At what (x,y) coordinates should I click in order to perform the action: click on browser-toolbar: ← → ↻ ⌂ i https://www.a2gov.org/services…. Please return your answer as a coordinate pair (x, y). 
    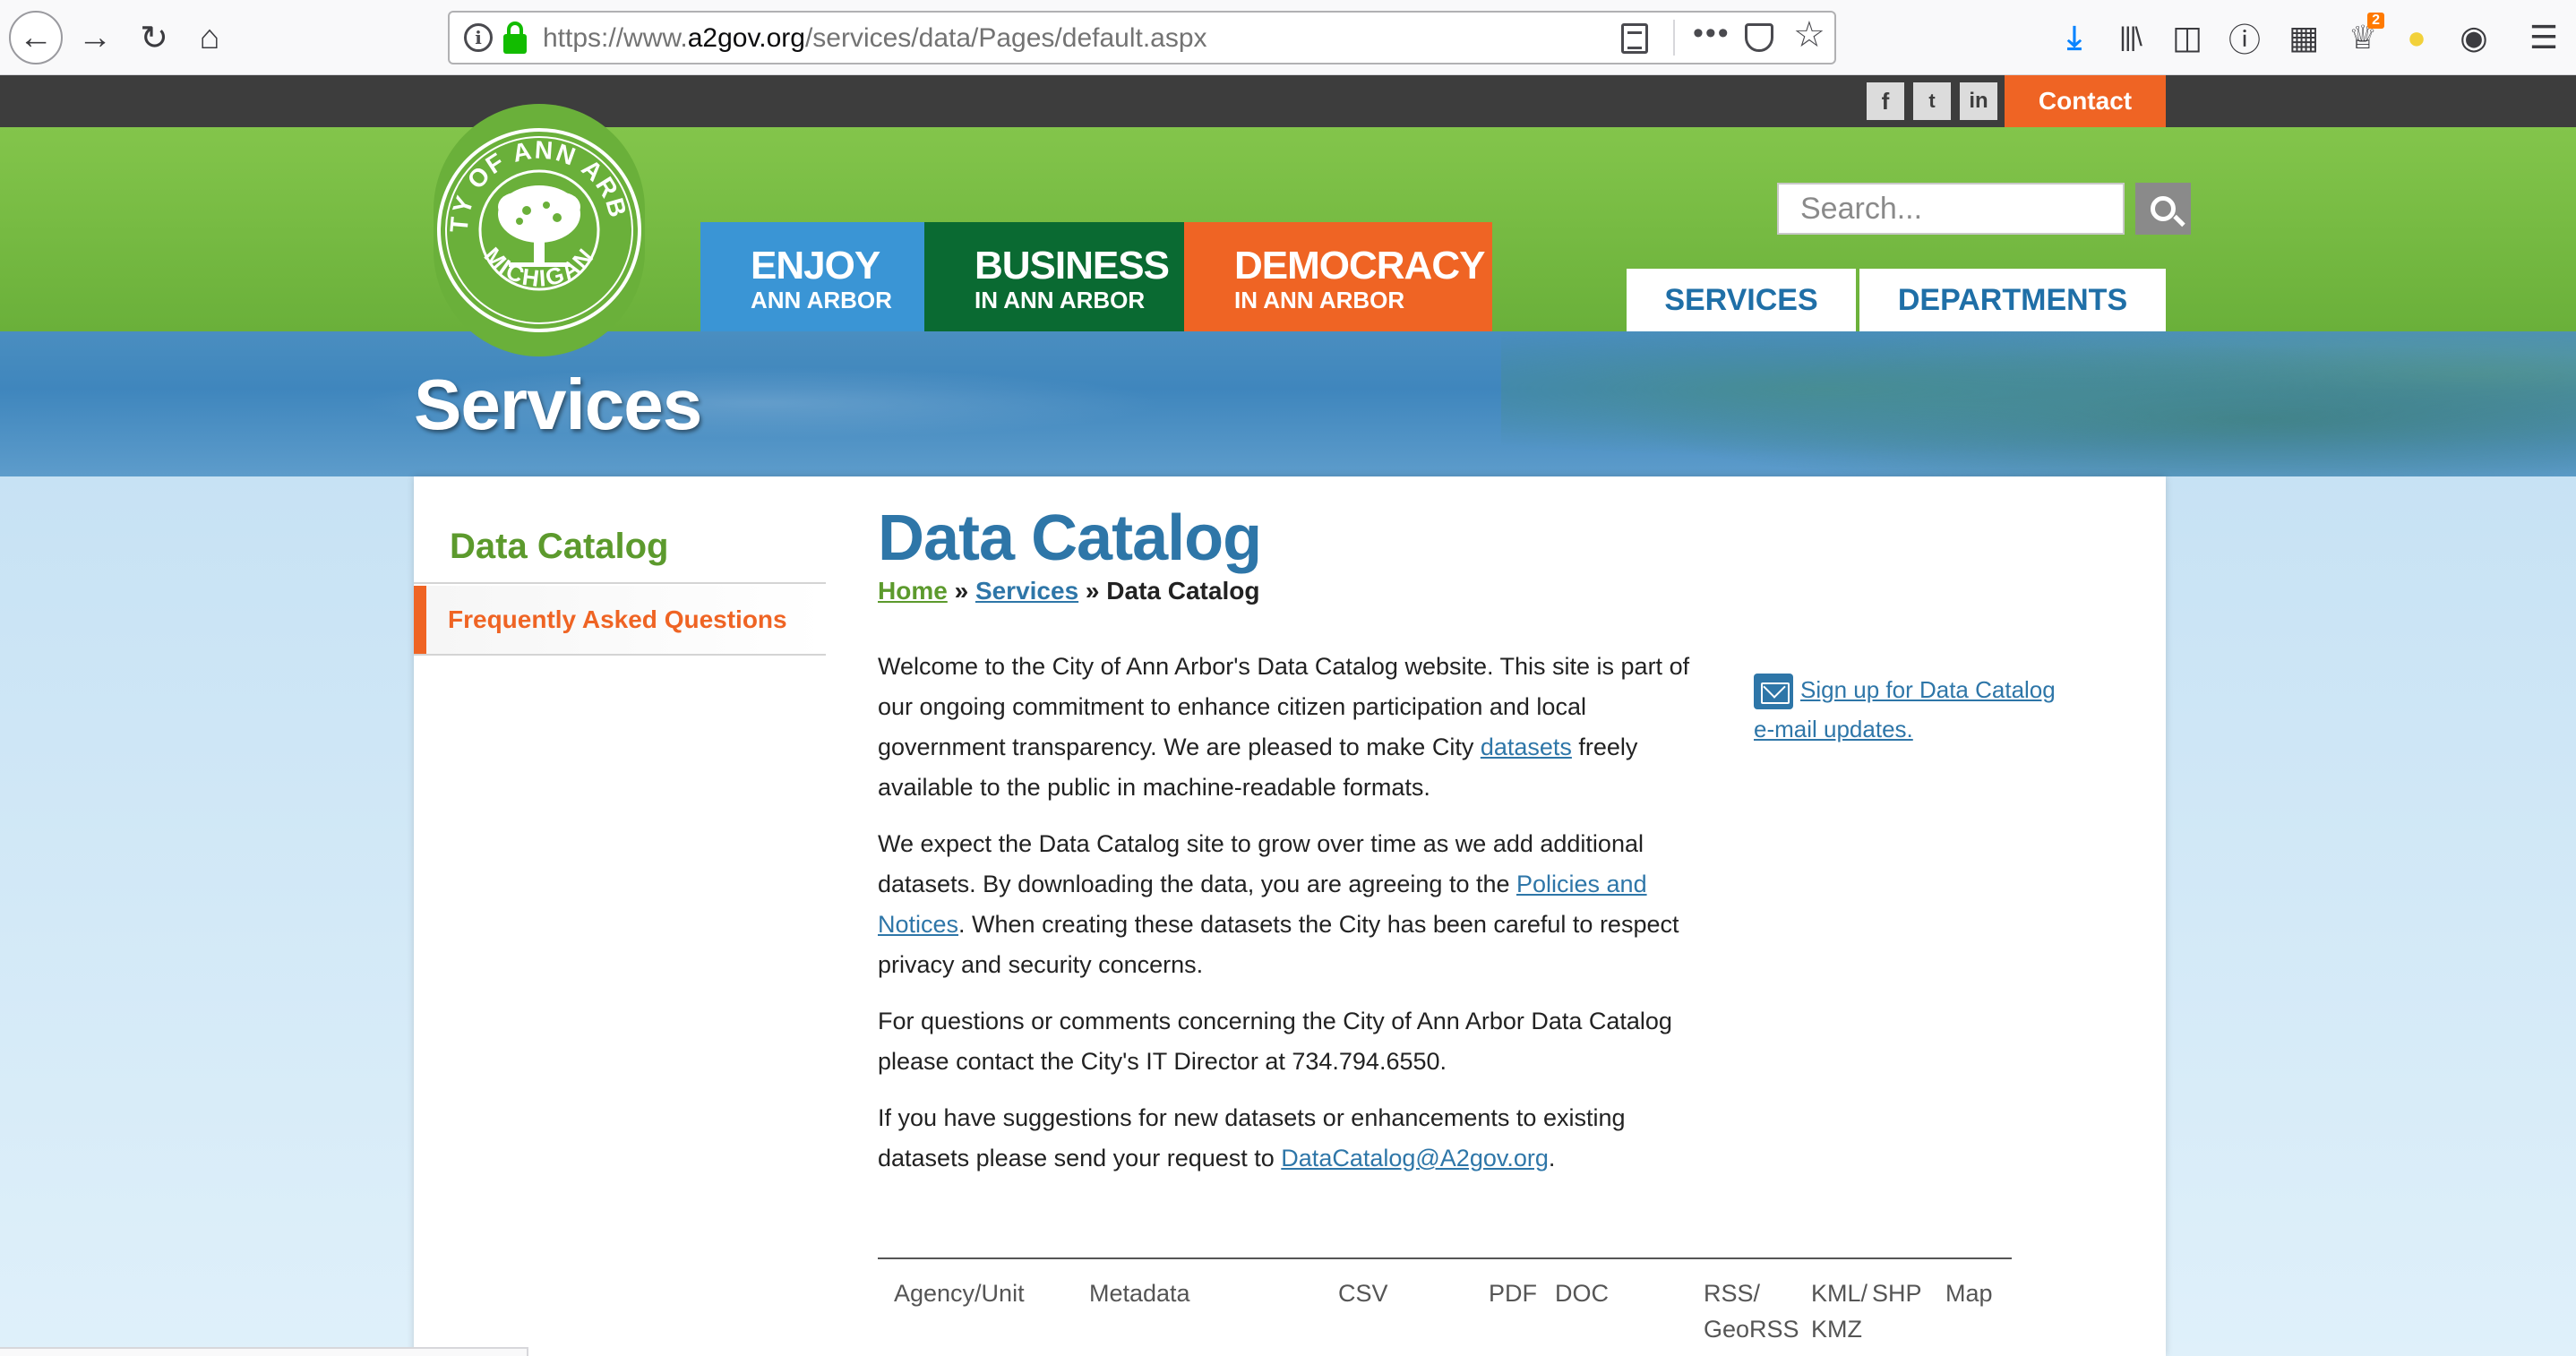
    Looking at the image, I should click on (1288, 37).